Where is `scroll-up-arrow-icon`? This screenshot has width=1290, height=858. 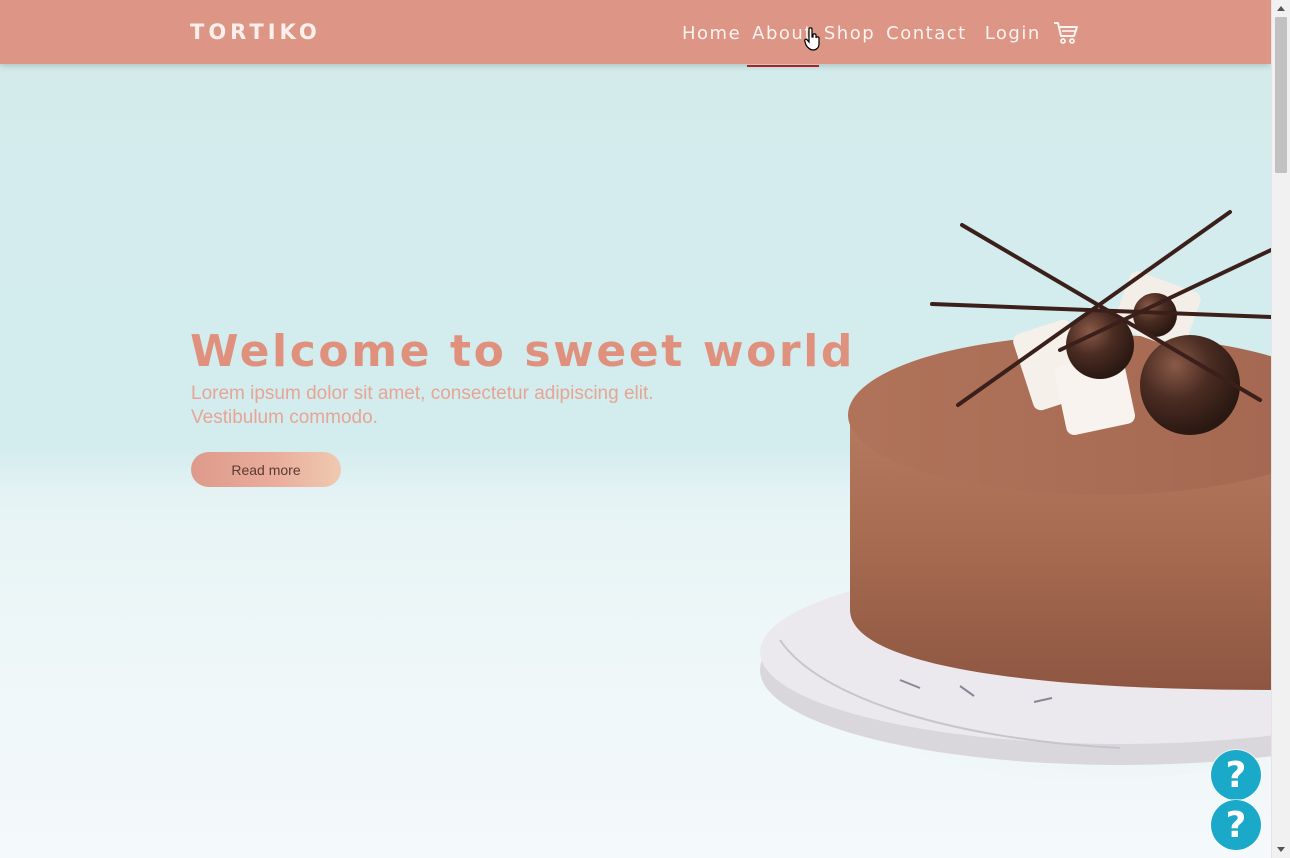 scroll-up-arrow-icon is located at coordinates (1281, 8).